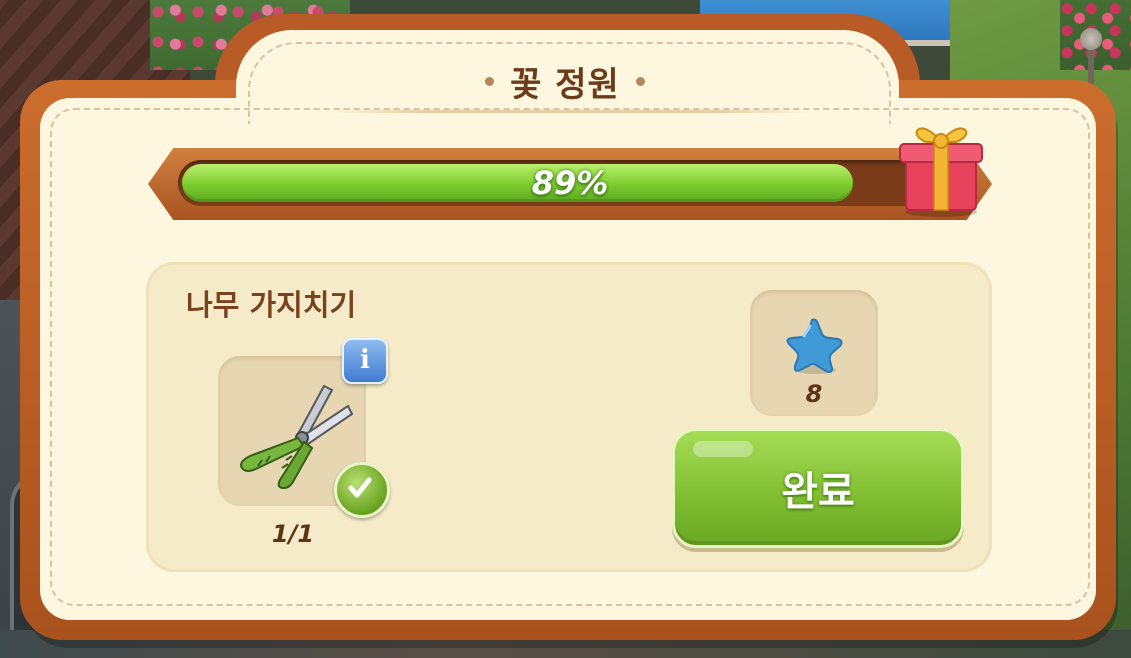 The width and height of the screenshot is (1131, 658). What do you see at coordinates (271, 305) in the screenshot?
I see `task-title: 나무 가지치기` at bounding box center [271, 305].